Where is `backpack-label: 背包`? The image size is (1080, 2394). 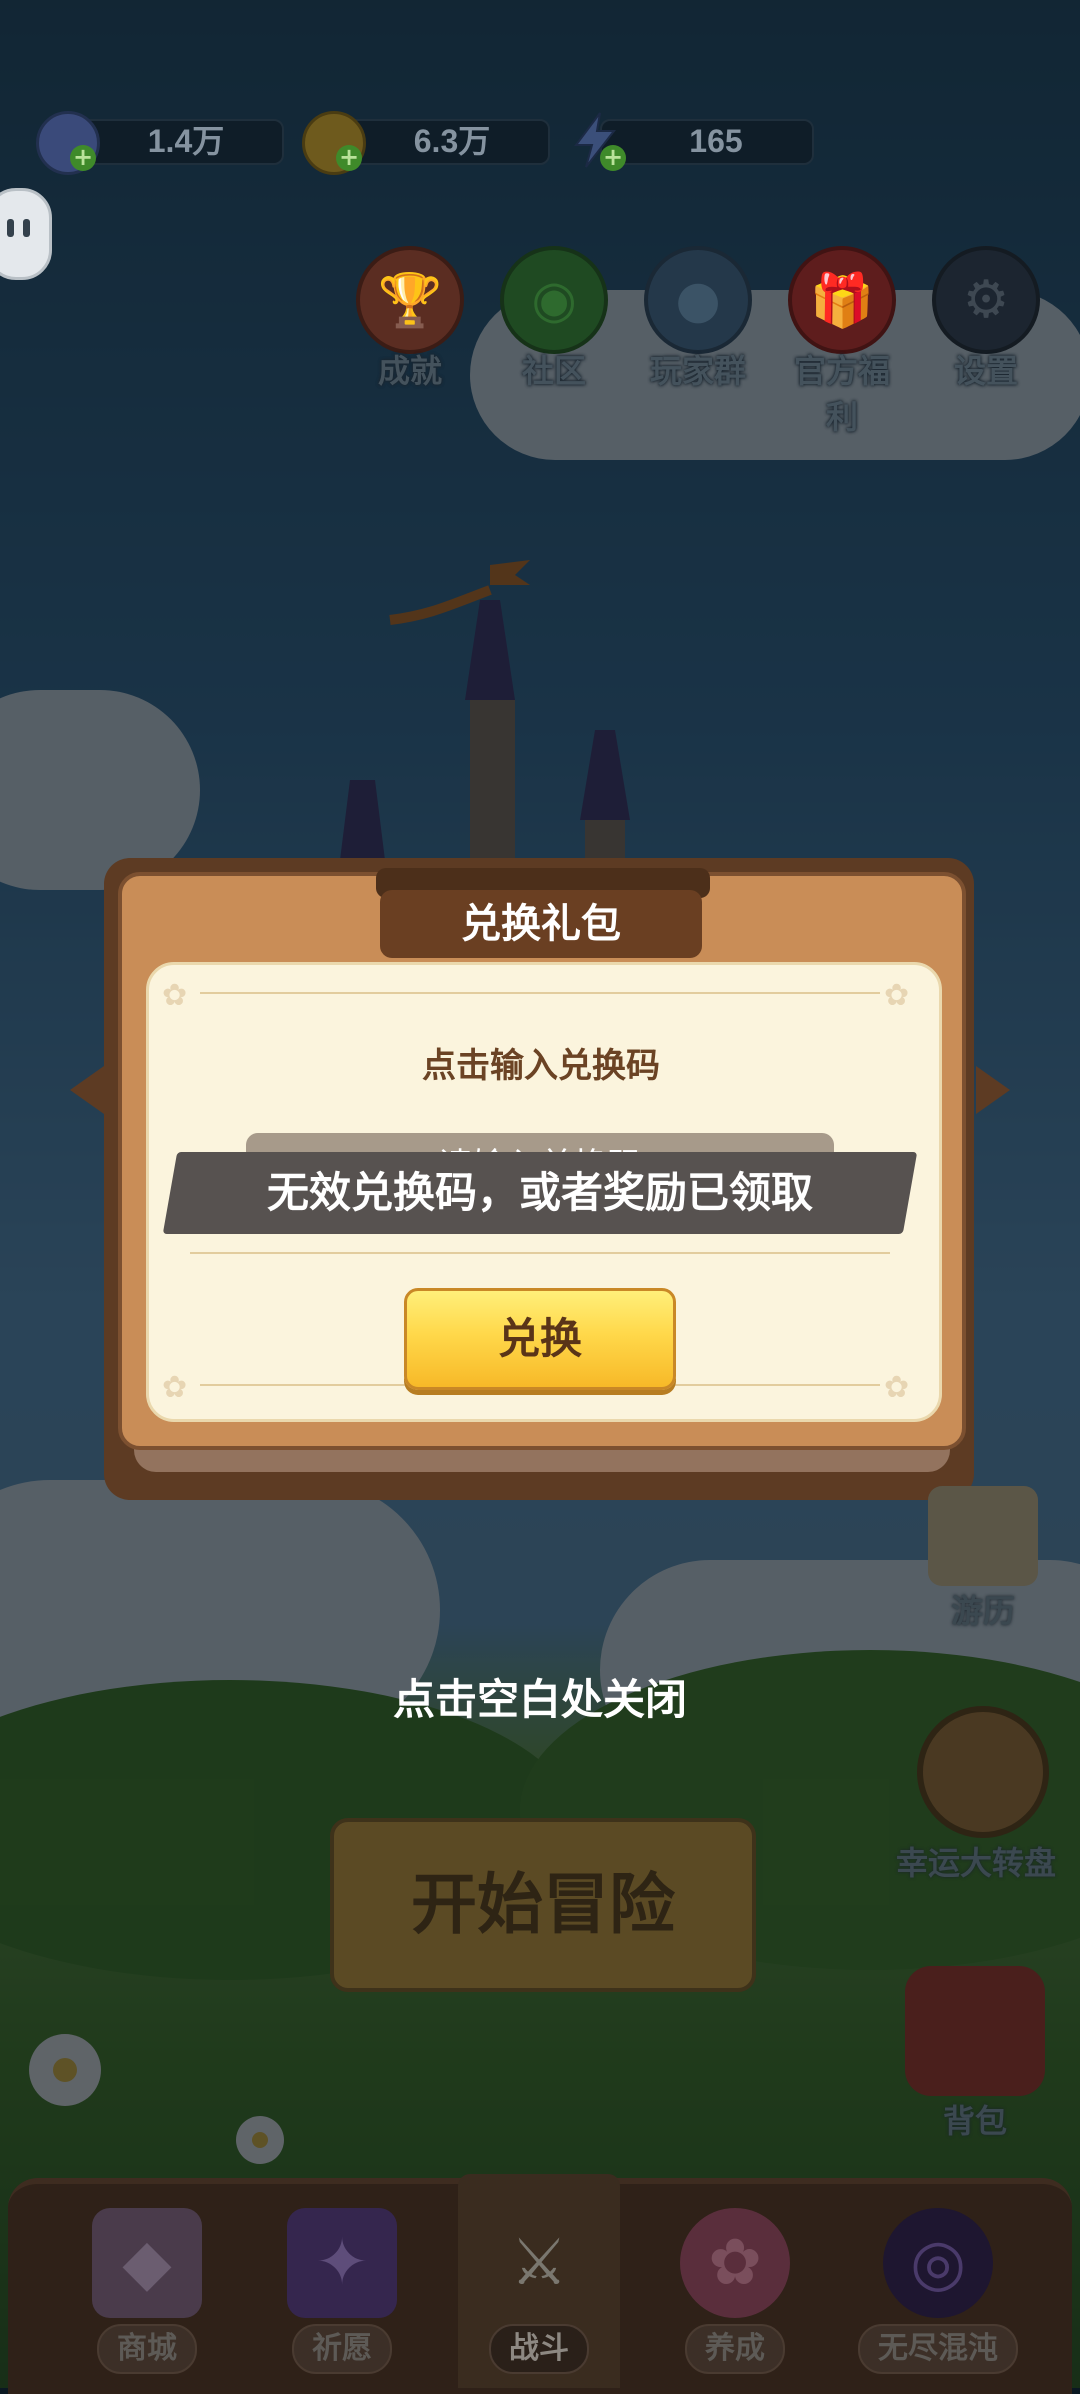
backpack-label: 背包 is located at coordinates (974, 2121).